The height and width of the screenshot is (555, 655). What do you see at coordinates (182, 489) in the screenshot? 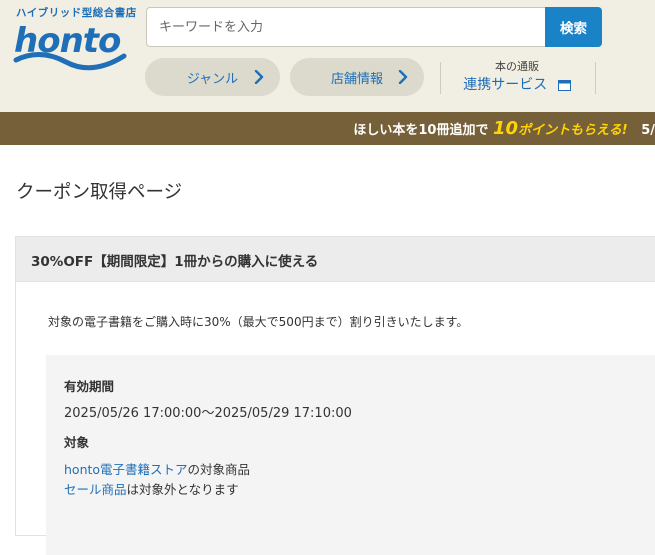
I see `exclusion-suffix: は対象外となります` at bounding box center [182, 489].